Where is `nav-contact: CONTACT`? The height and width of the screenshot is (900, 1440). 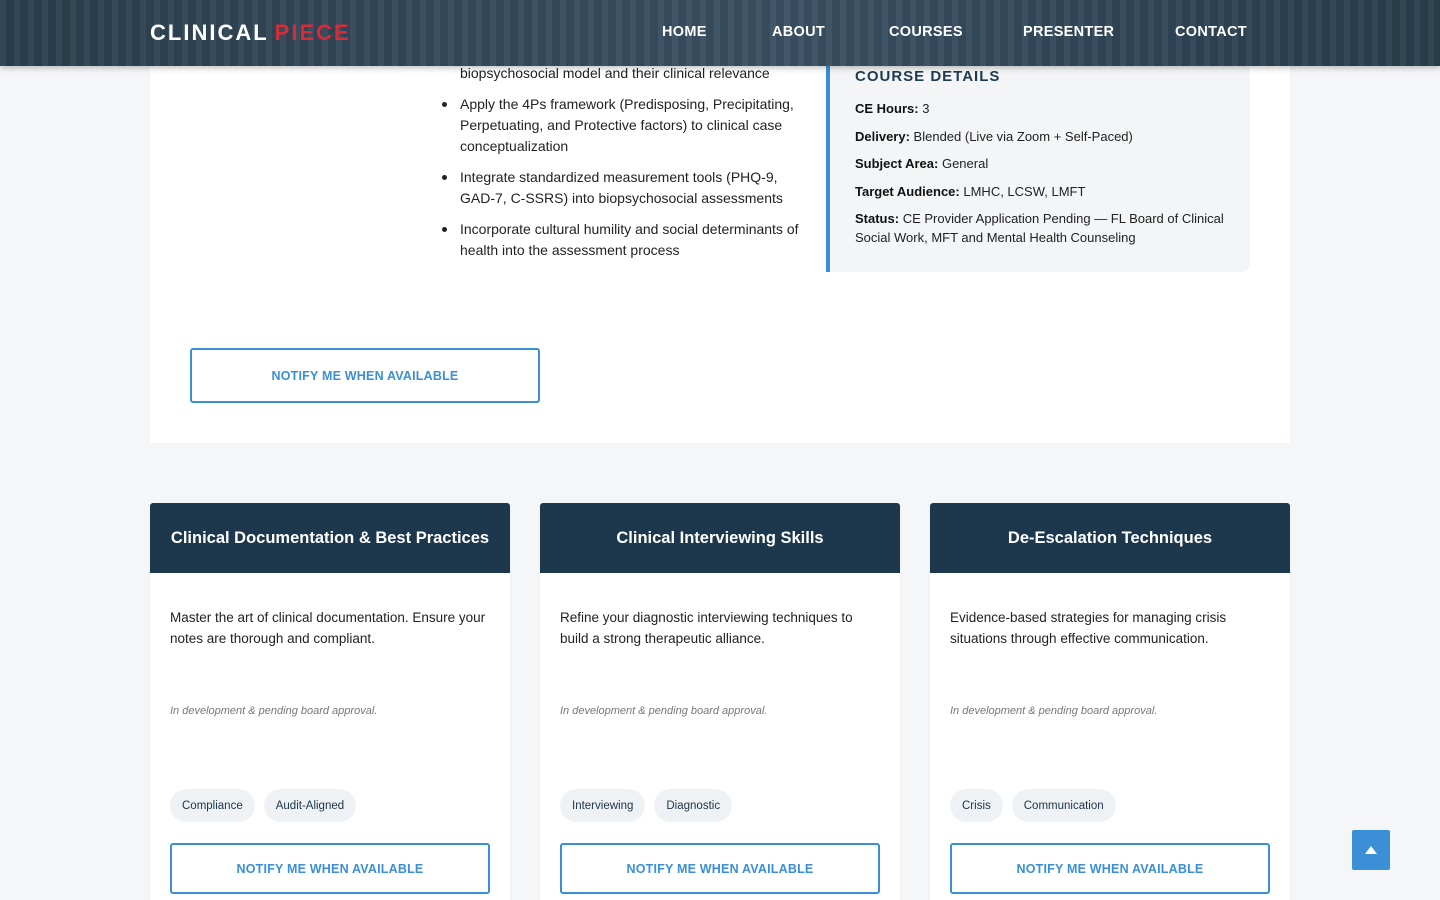 nav-contact: CONTACT is located at coordinates (1211, 32).